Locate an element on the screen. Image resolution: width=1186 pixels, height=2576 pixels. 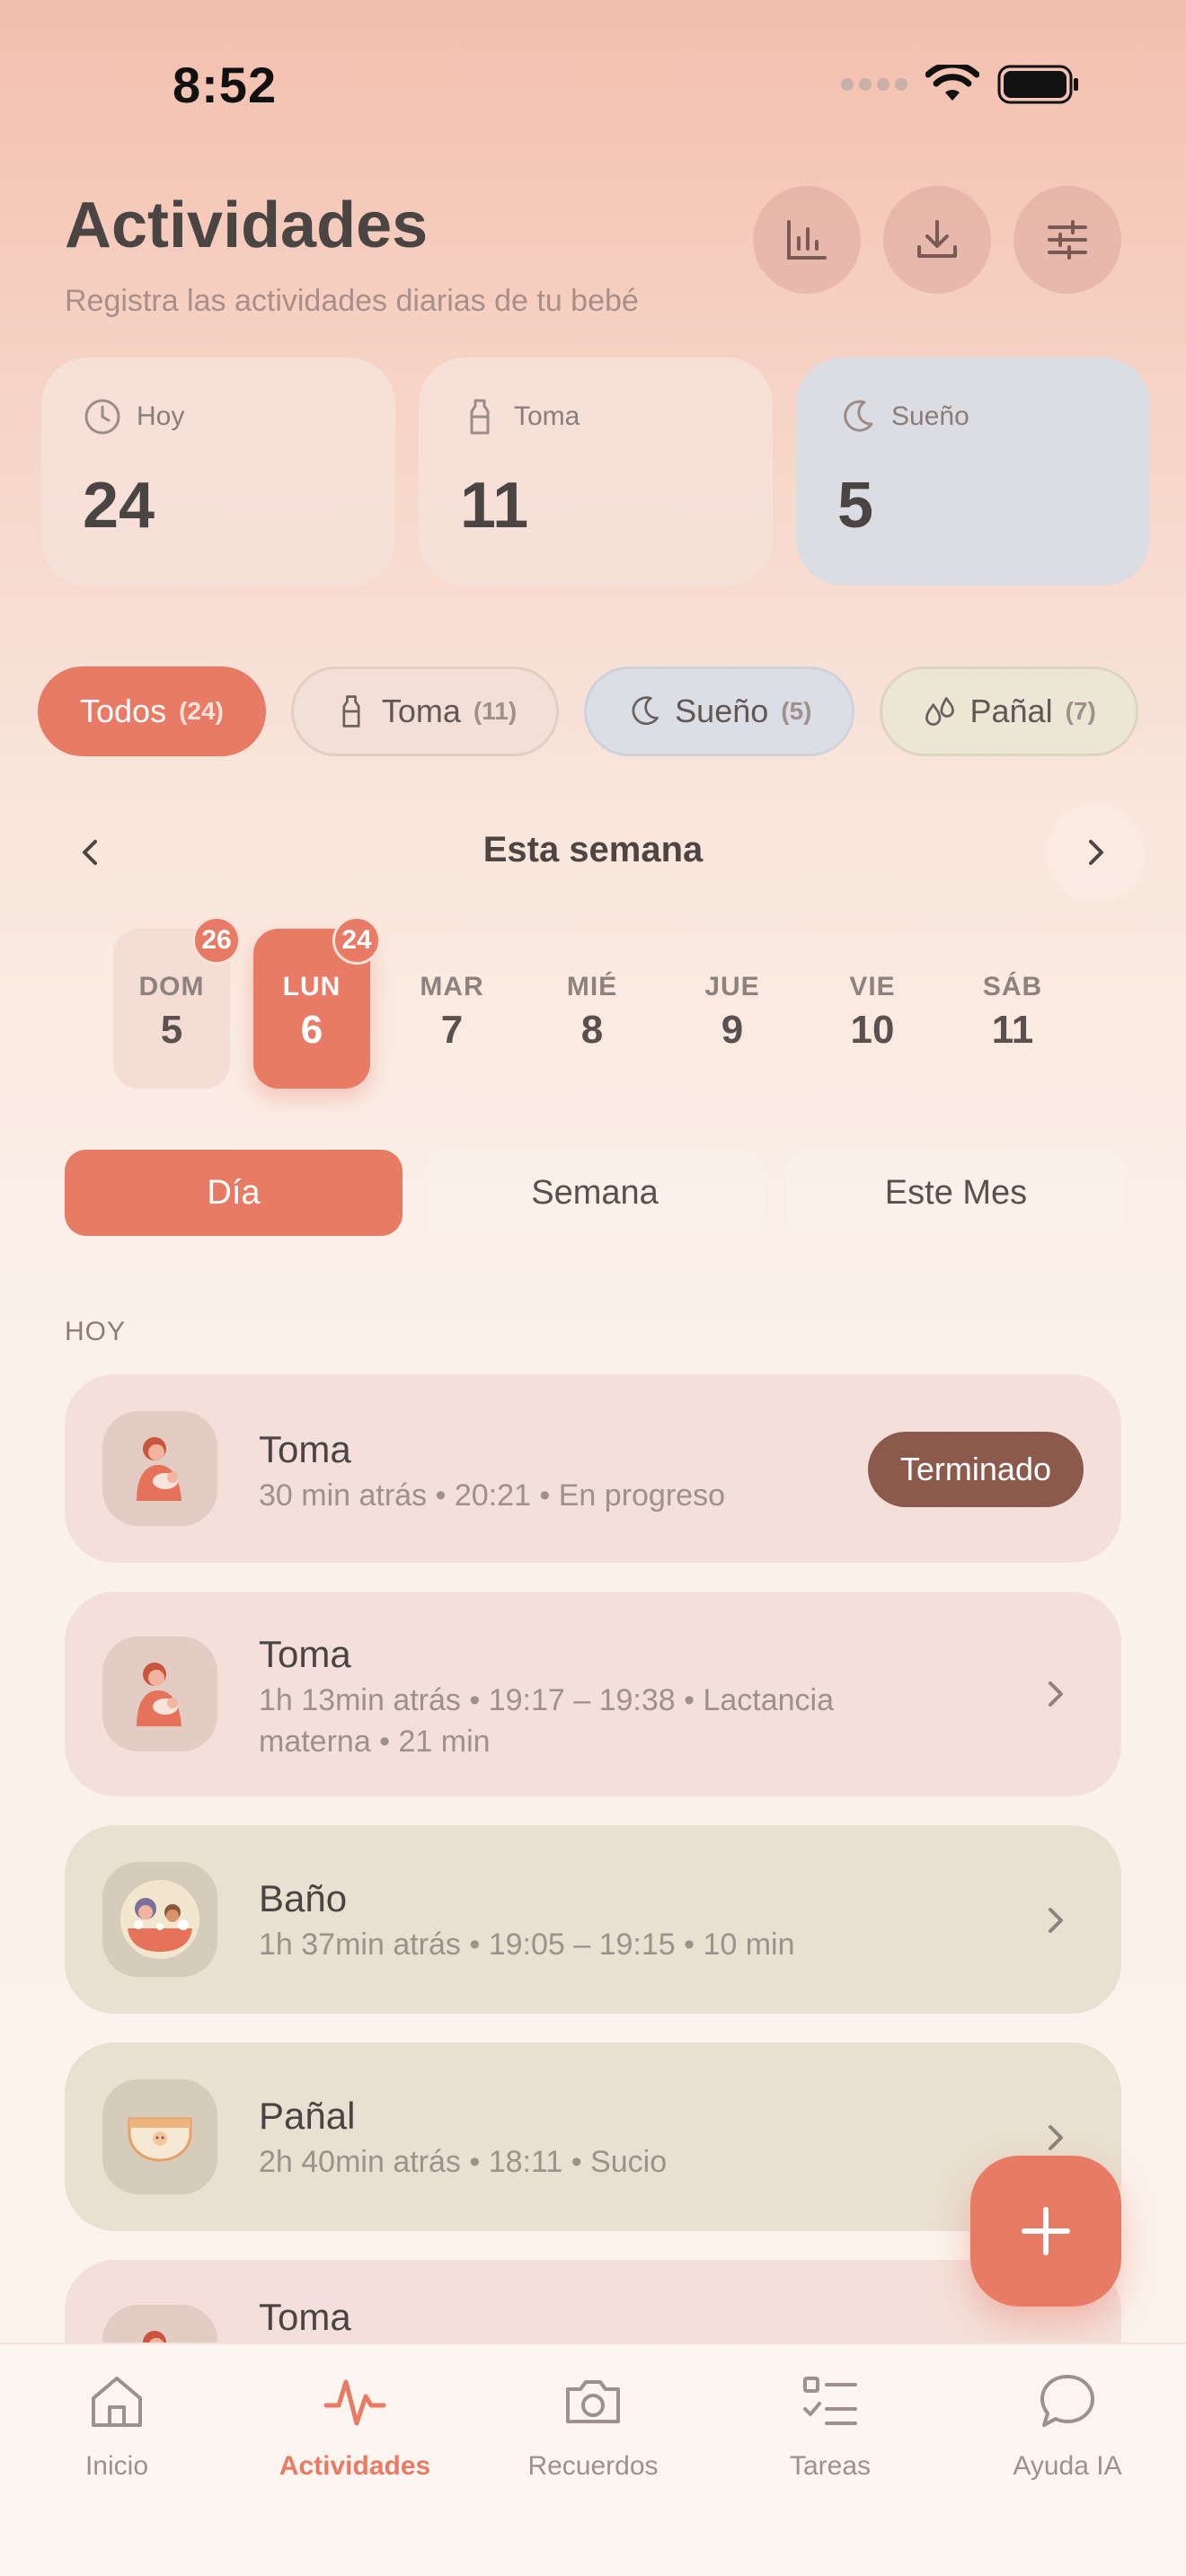
filter-chip-diaper: Pañal (7) is located at coordinates (1008, 711).